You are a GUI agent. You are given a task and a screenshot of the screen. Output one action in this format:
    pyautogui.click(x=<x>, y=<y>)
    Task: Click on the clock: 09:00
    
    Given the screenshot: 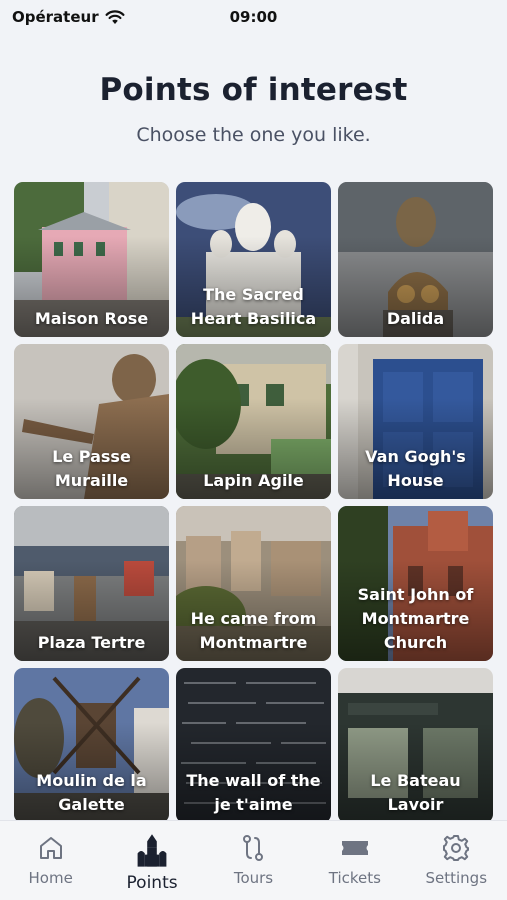 What is the action you would take?
    pyautogui.click(x=253, y=17)
    